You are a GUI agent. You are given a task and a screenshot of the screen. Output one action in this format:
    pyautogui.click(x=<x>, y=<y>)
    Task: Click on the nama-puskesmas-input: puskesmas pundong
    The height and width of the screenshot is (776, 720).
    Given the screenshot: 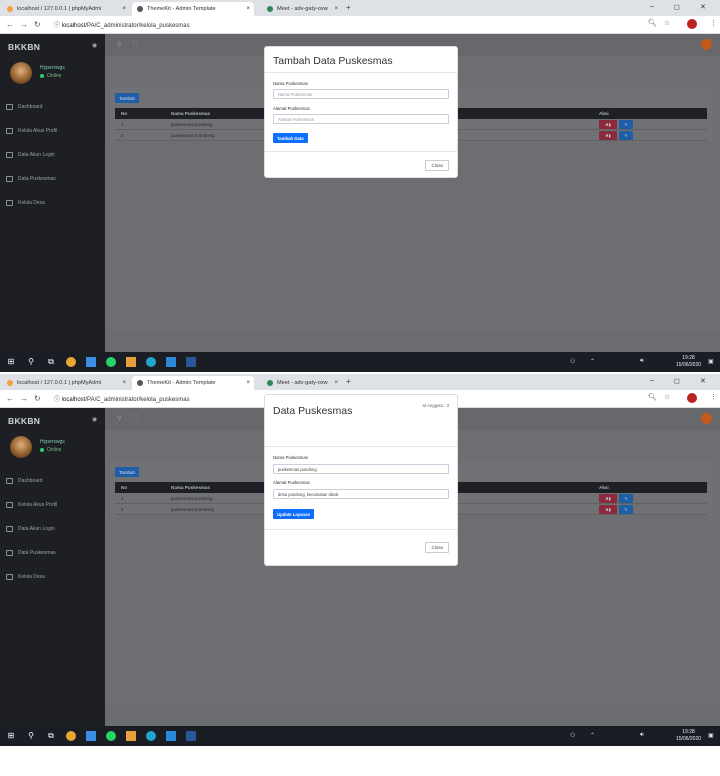 What is the action you would take?
    pyautogui.click(x=361, y=469)
    